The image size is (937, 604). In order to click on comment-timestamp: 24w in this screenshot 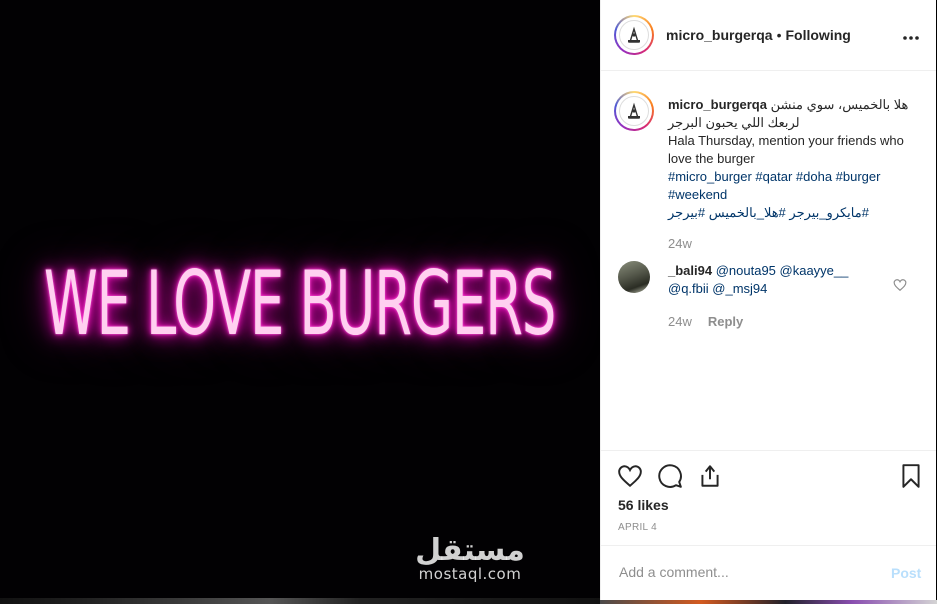, I will do `click(680, 321)`.